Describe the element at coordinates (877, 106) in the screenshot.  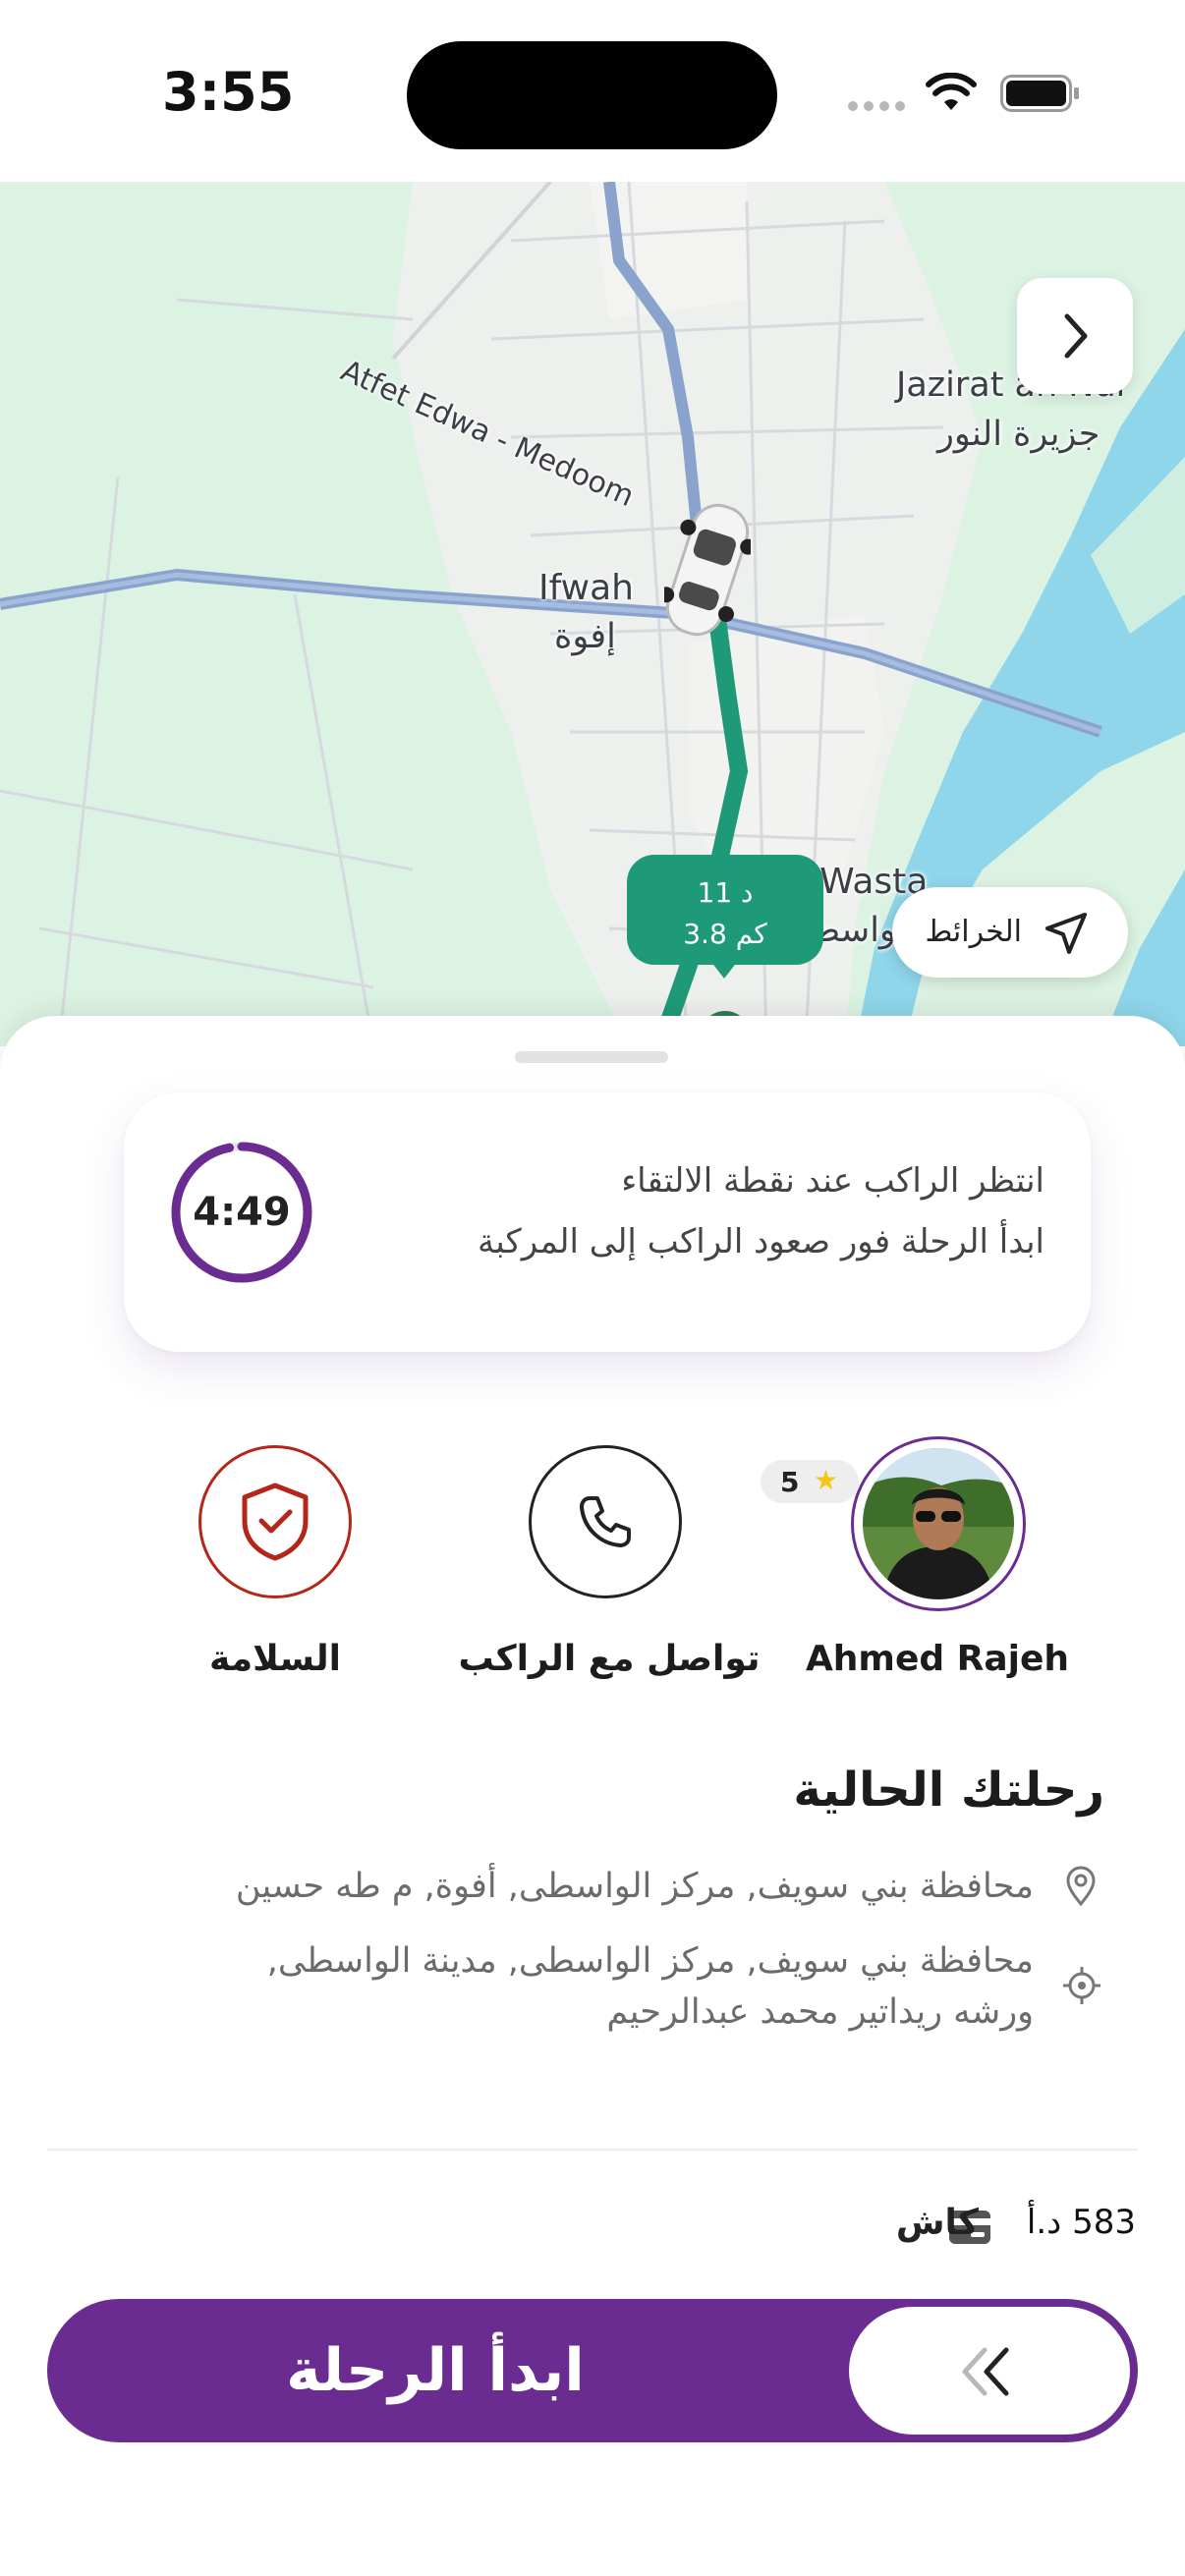
I see `cellular-signal-icon` at that location.